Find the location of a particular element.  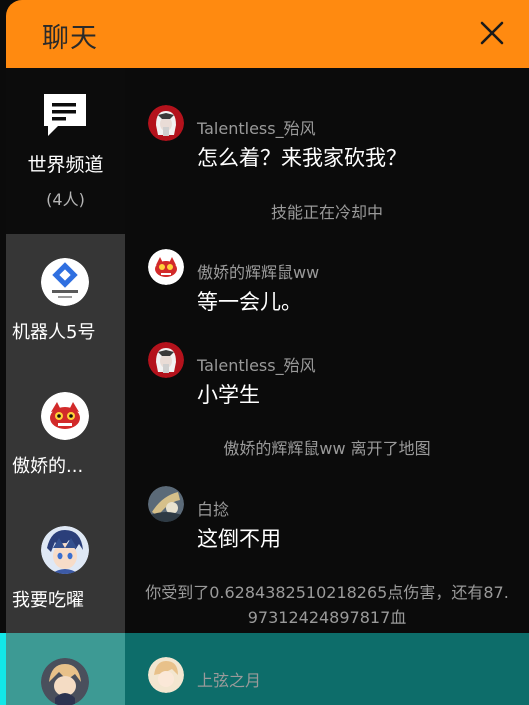

message-author: 傲娇的辉辉鼠ww is located at coordinates (258, 272).